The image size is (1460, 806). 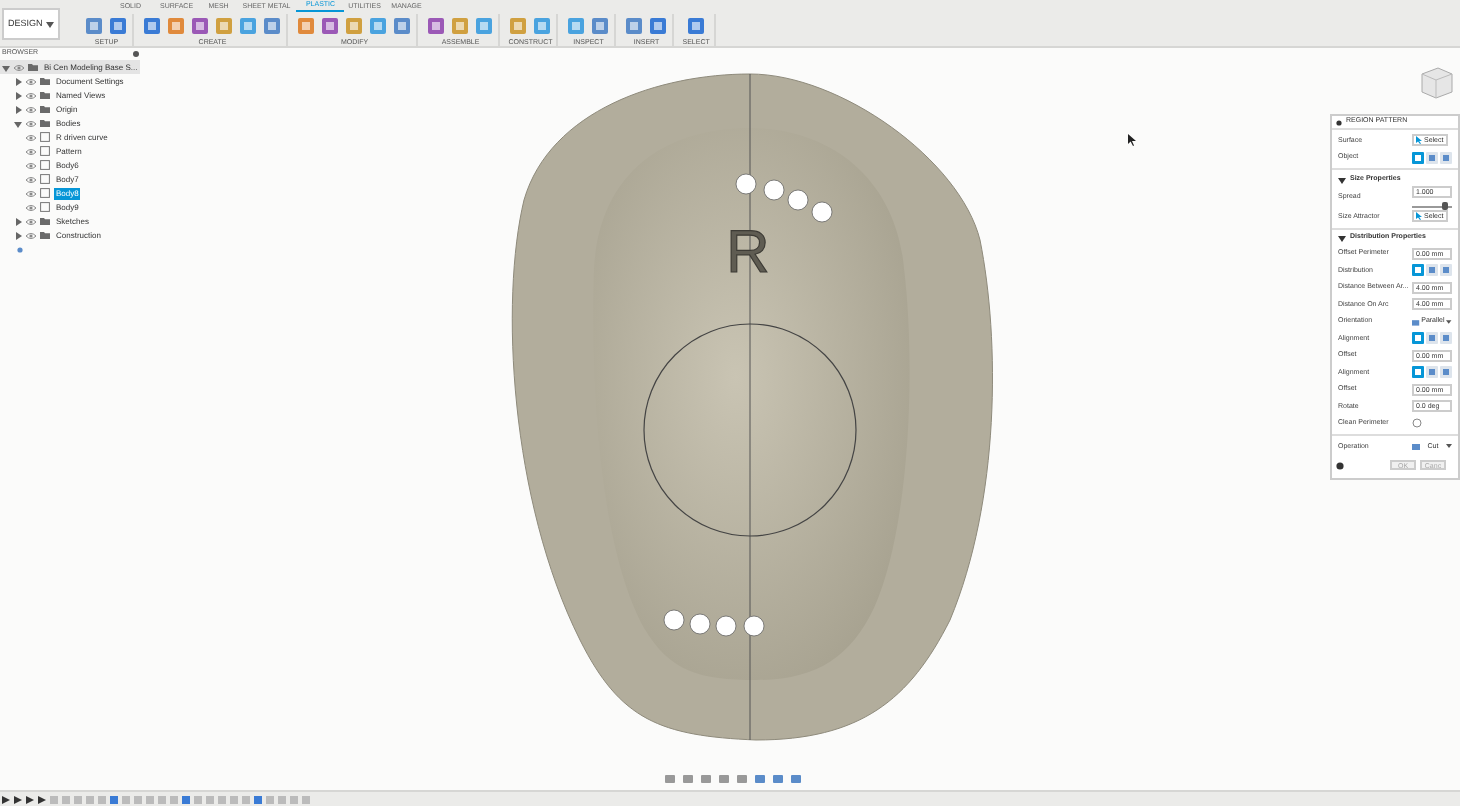 What do you see at coordinates (1132, 140) in the screenshot?
I see `cursor-icon` at bounding box center [1132, 140].